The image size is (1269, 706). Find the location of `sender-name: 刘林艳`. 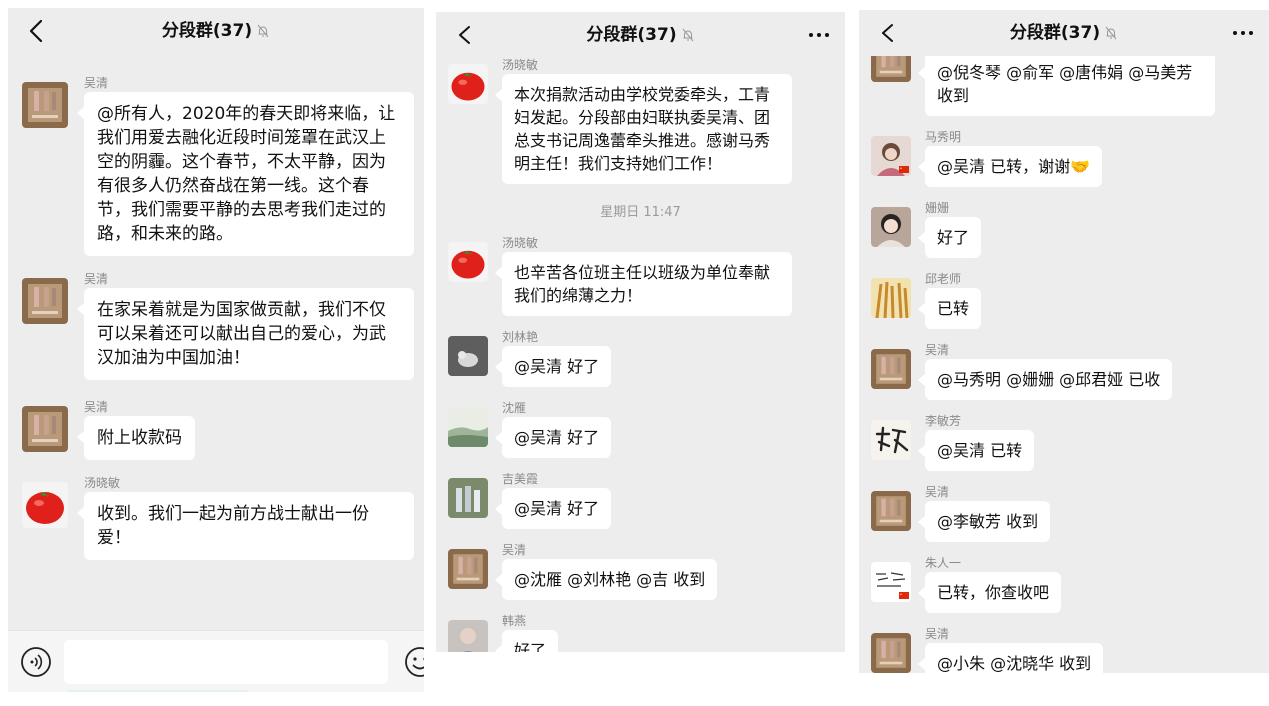

sender-name: 刘林艳 is located at coordinates (520, 337).